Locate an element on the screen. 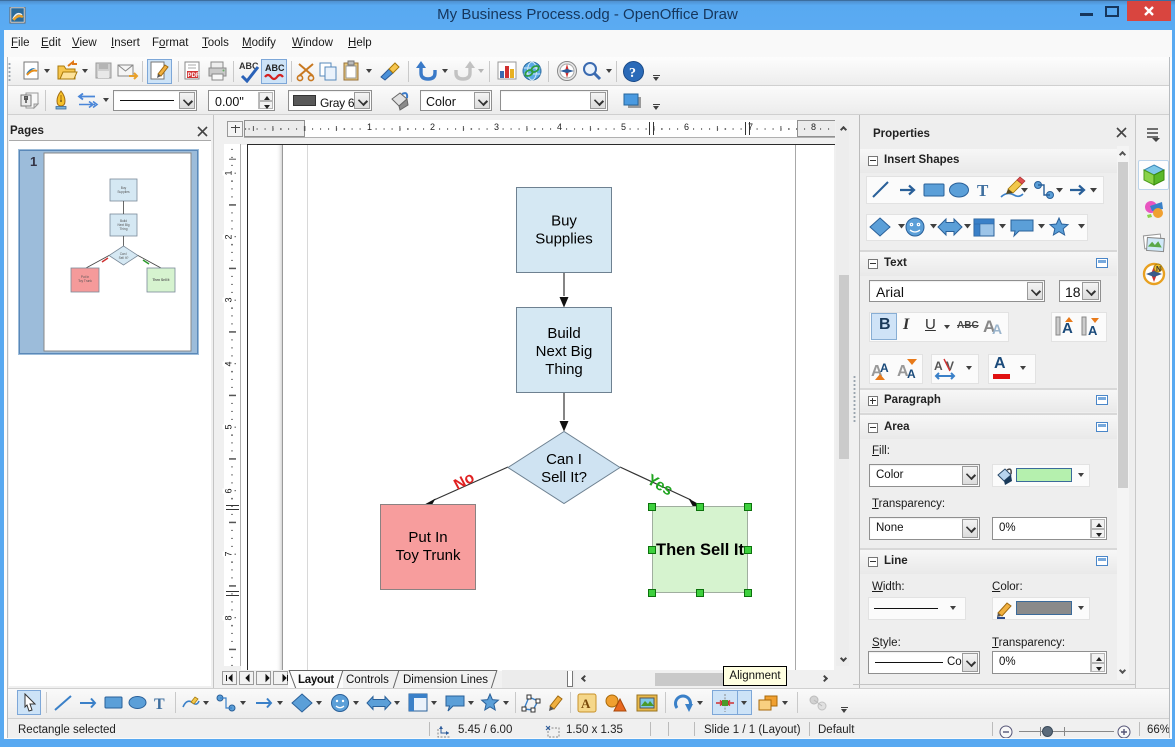 This screenshot has height=747, width=1175. svg-text: Buy is located at coordinates (564, 221).